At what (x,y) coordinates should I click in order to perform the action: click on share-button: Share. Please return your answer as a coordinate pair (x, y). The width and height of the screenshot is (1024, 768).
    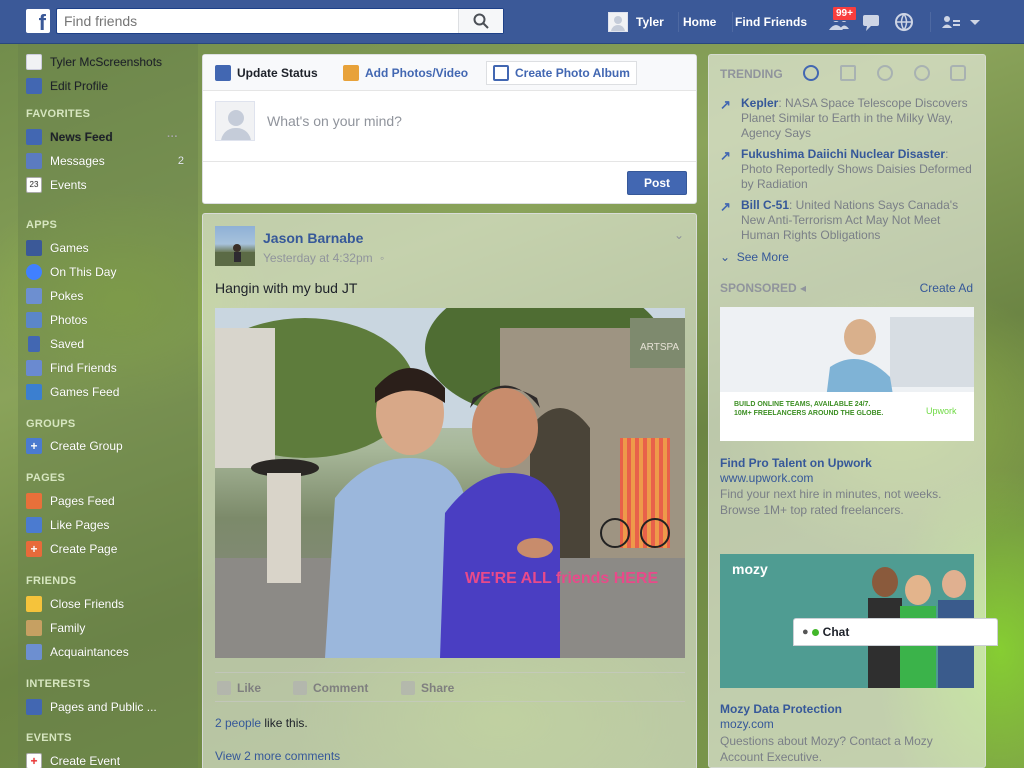
    Looking at the image, I should click on (427, 688).